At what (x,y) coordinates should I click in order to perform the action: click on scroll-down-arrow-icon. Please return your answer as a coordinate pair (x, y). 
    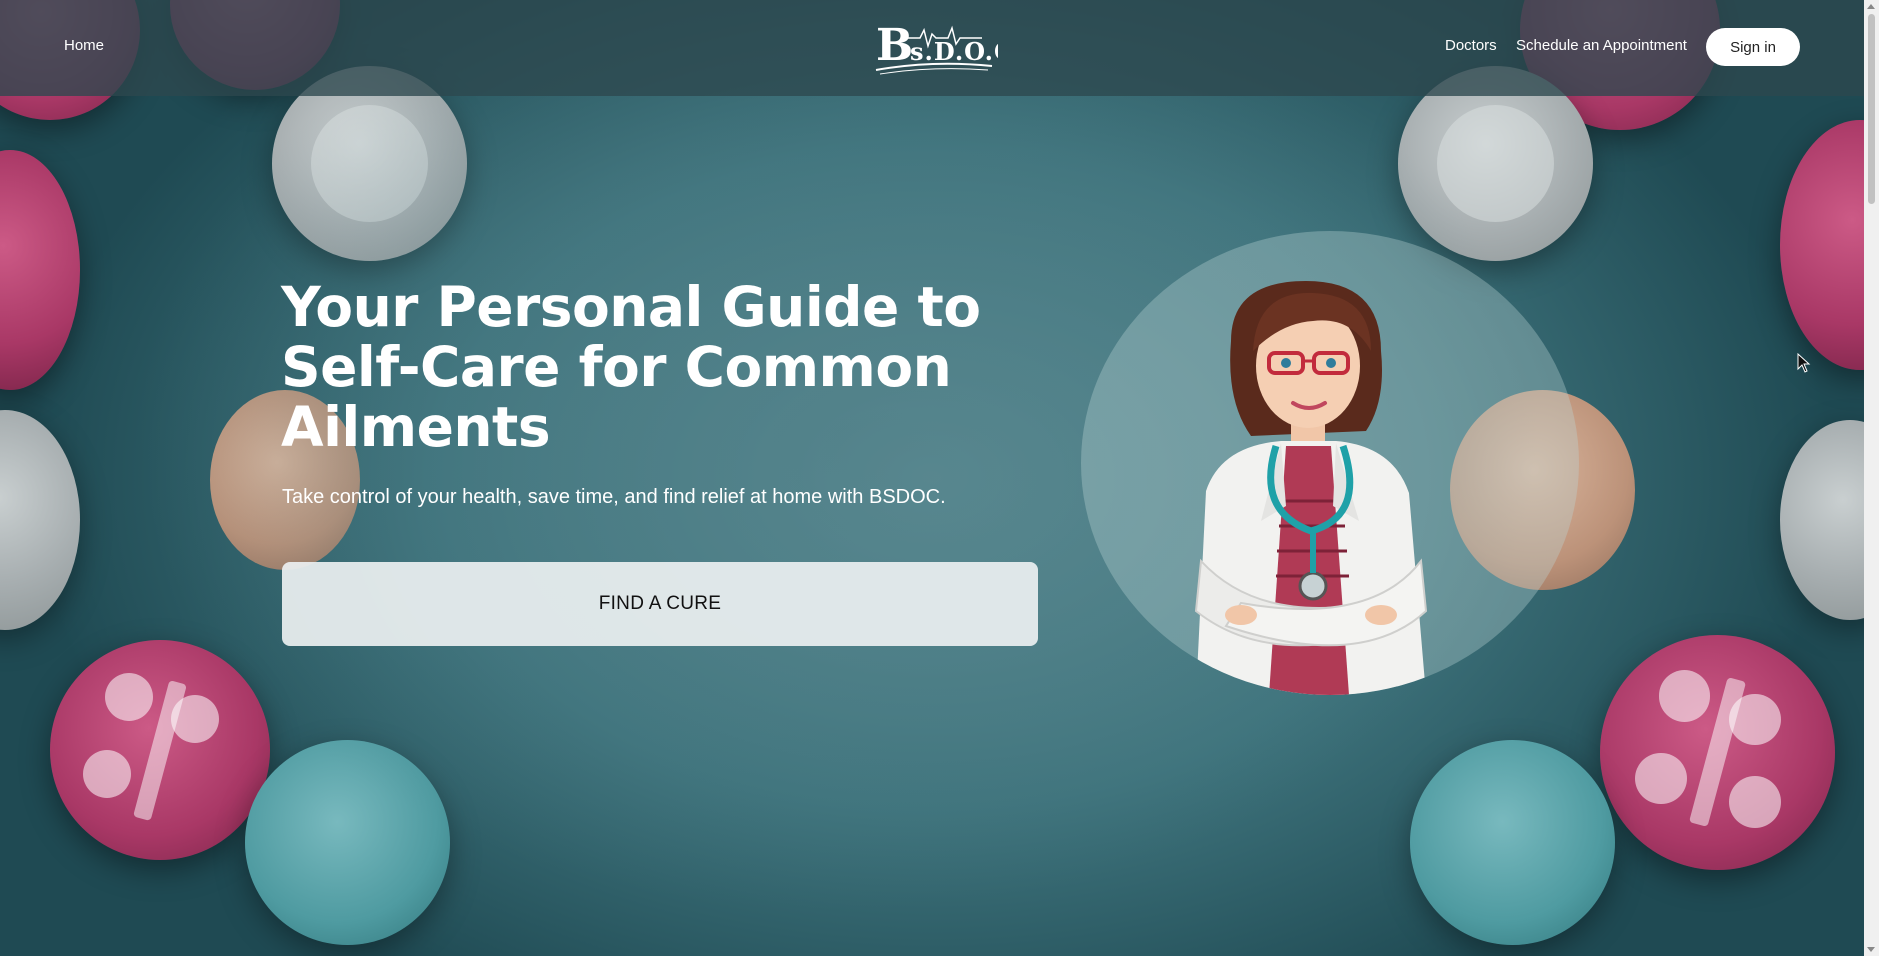
    Looking at the image, I should click on (1871, 949).